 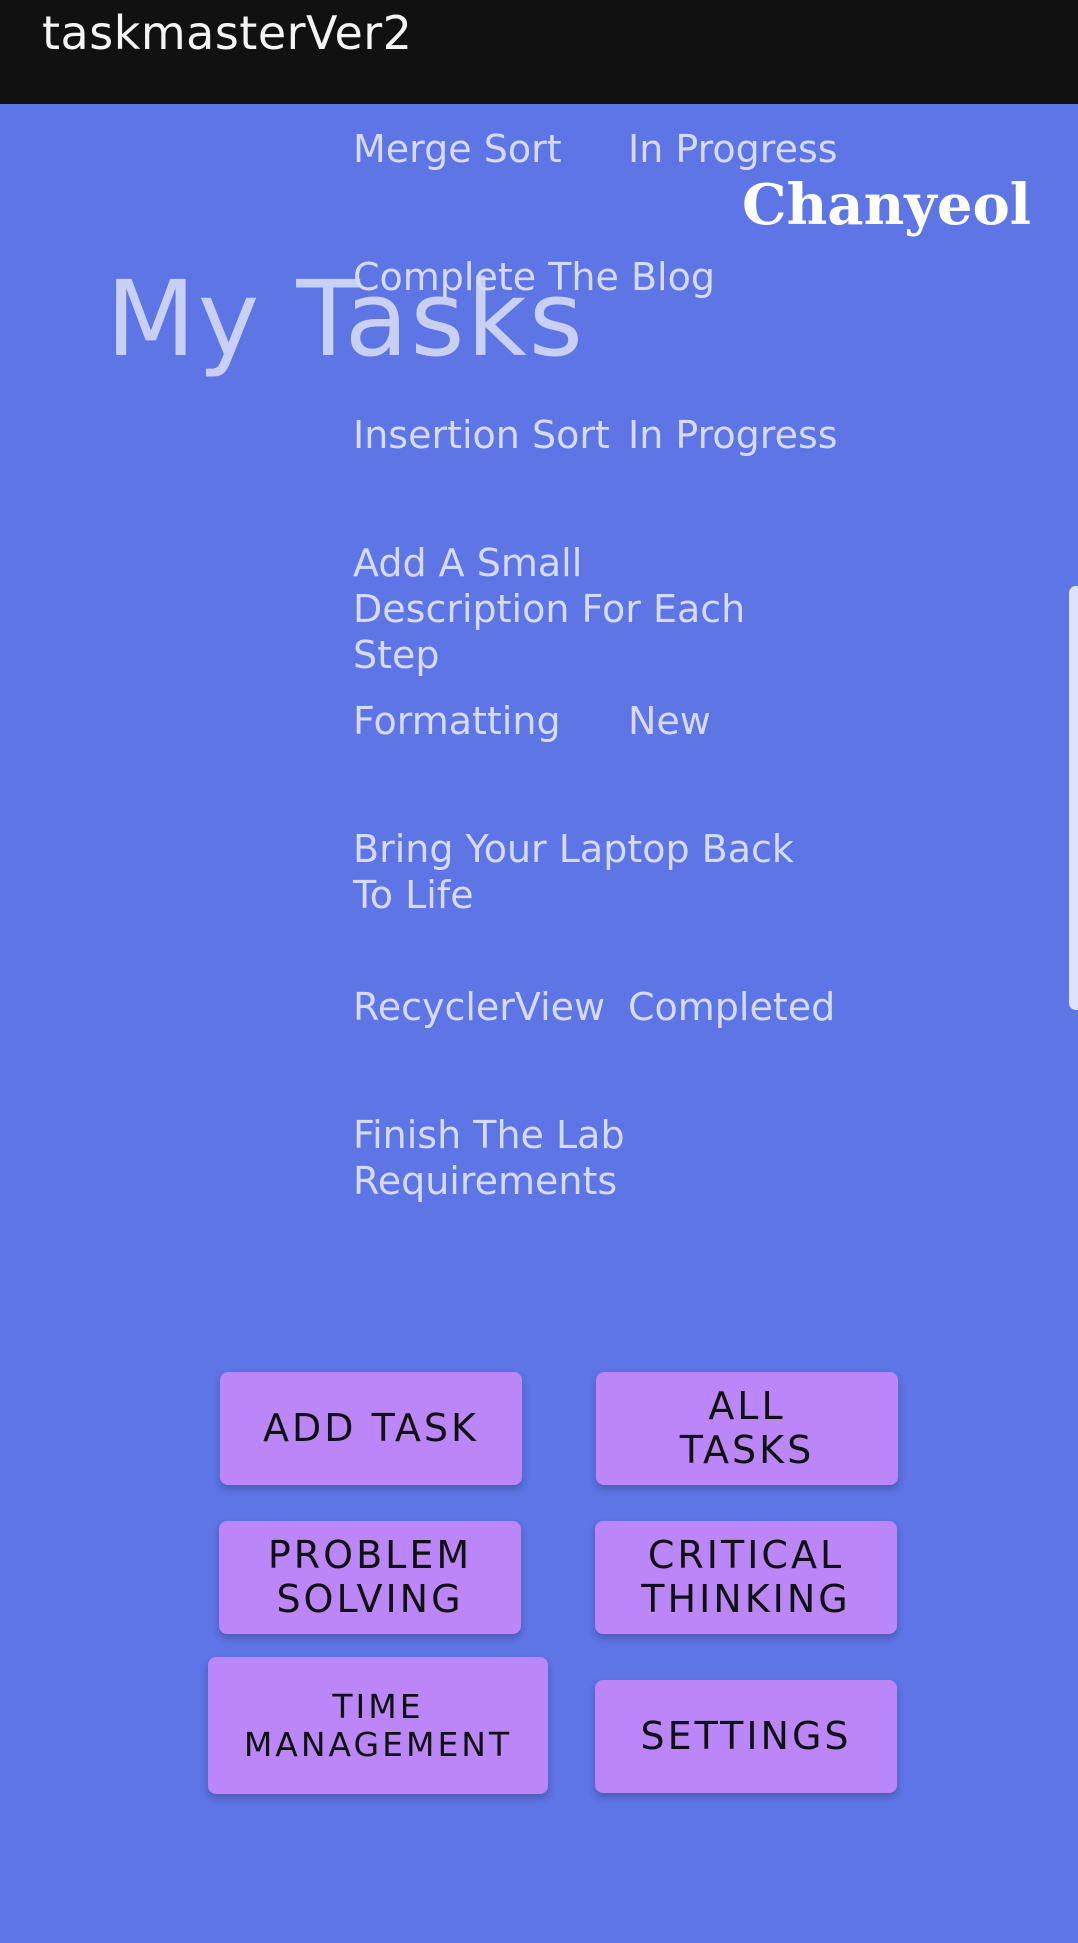 What do you see at coordinates (534, 277) in the screenshot?
I see `task-title: Complete The Blog` at bounding box center [534, 277].